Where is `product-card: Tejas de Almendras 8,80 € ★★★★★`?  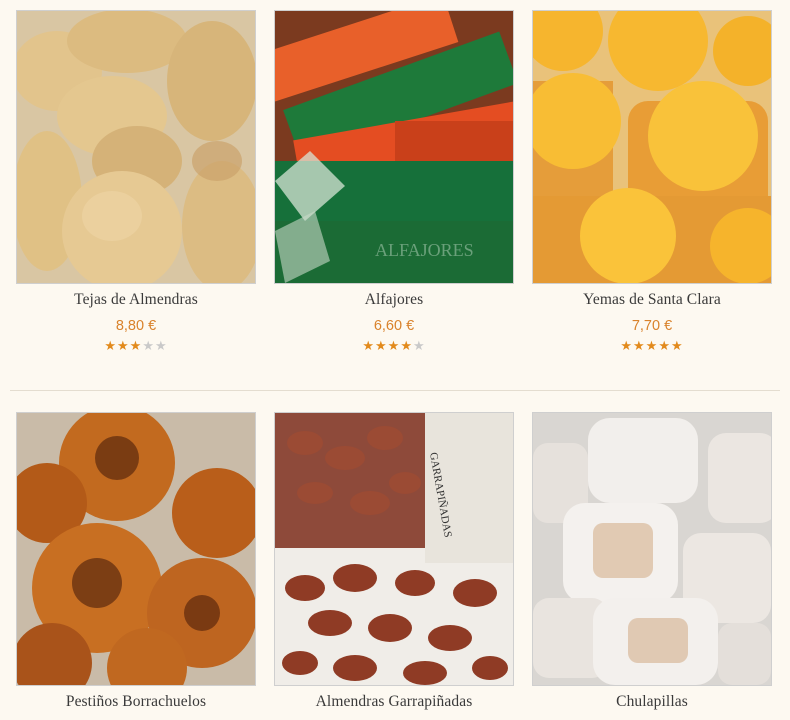
product-card: Tejas de Almendras 8,80 € ★★★★★ is located at coordinates (136, 182).